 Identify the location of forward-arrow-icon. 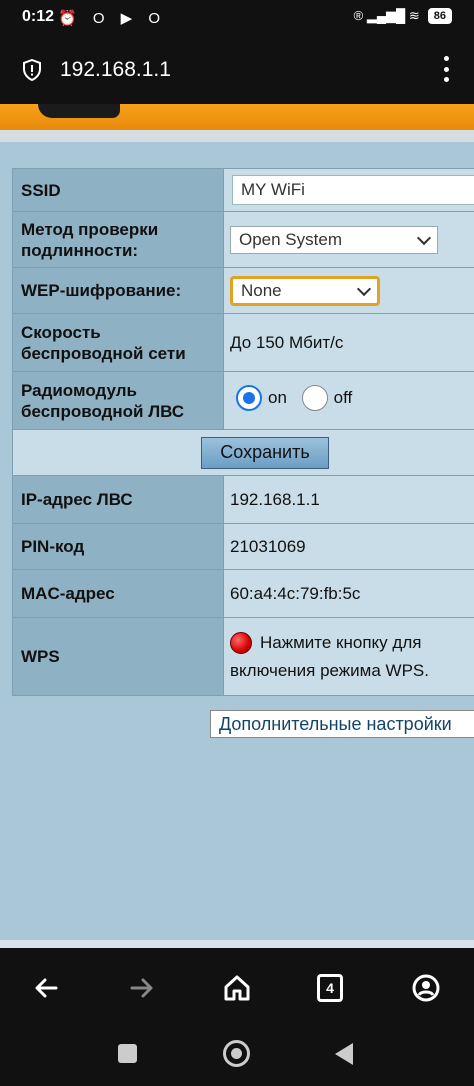
(142, 988).